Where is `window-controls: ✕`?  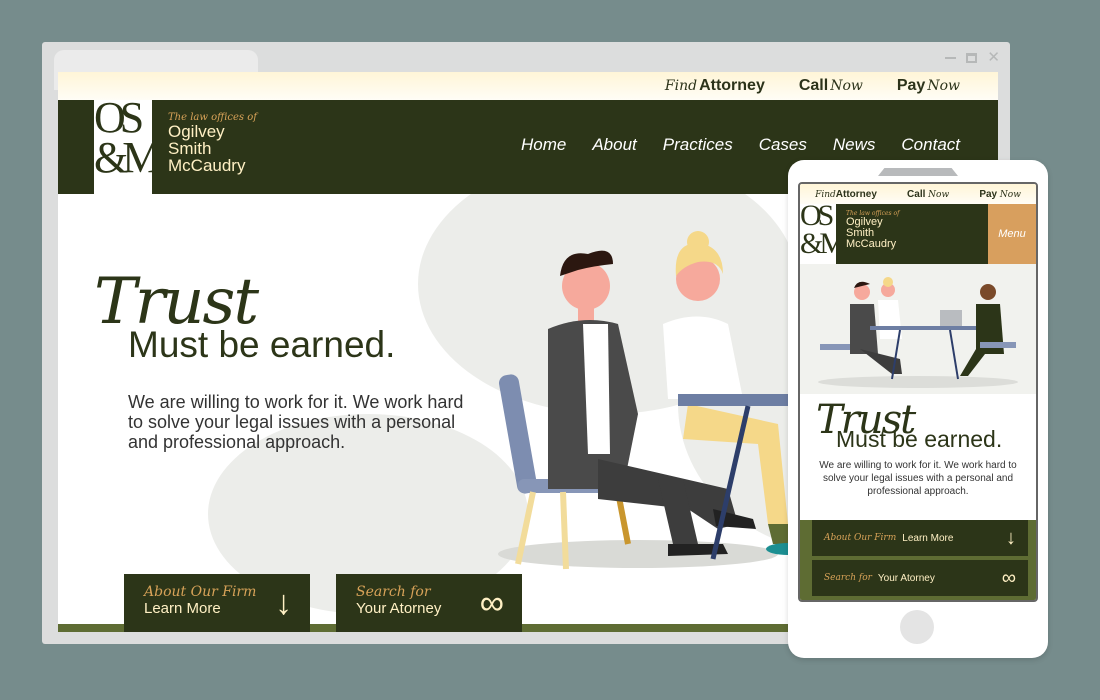
window-controls: ✕ is located at coordinates (972, 57).